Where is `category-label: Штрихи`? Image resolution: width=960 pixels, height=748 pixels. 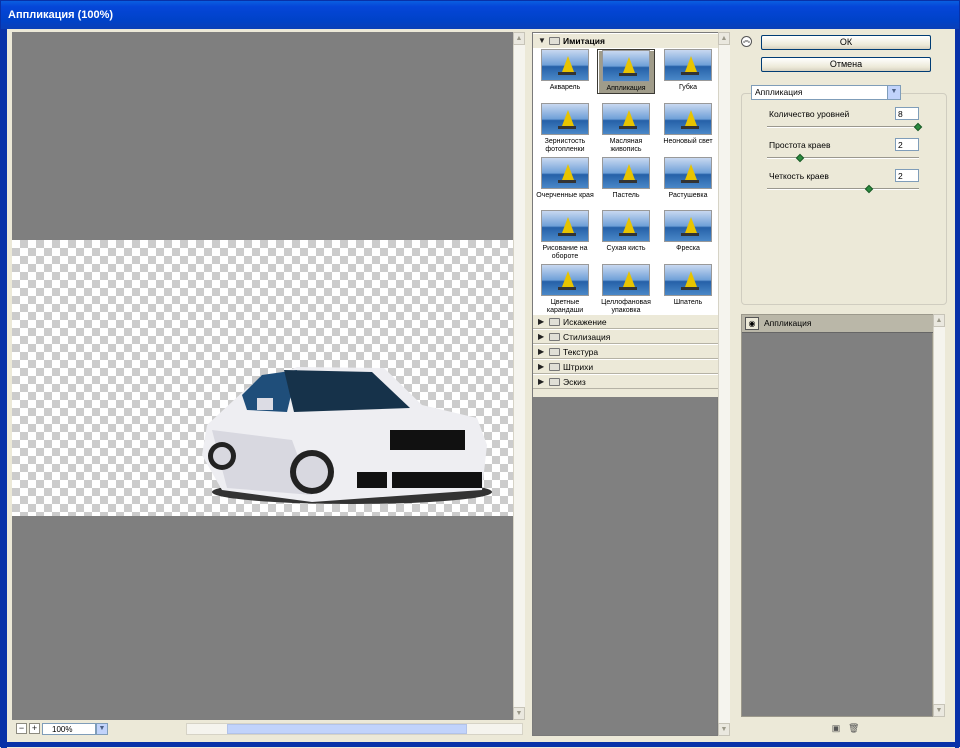
category-label: Штрихи is located at coordinates (578, 367).